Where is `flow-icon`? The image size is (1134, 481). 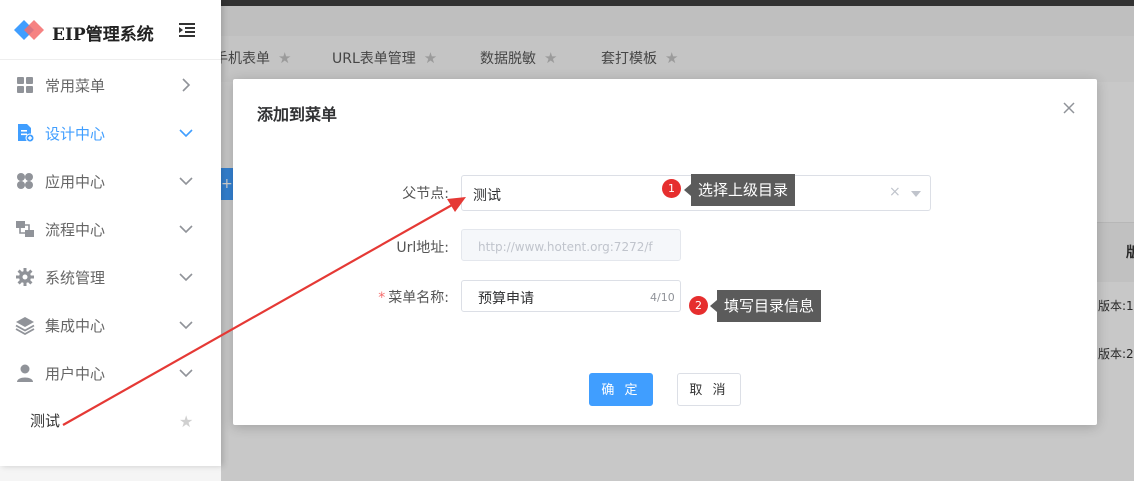 flow-icon is located at coordinates (25, 229).